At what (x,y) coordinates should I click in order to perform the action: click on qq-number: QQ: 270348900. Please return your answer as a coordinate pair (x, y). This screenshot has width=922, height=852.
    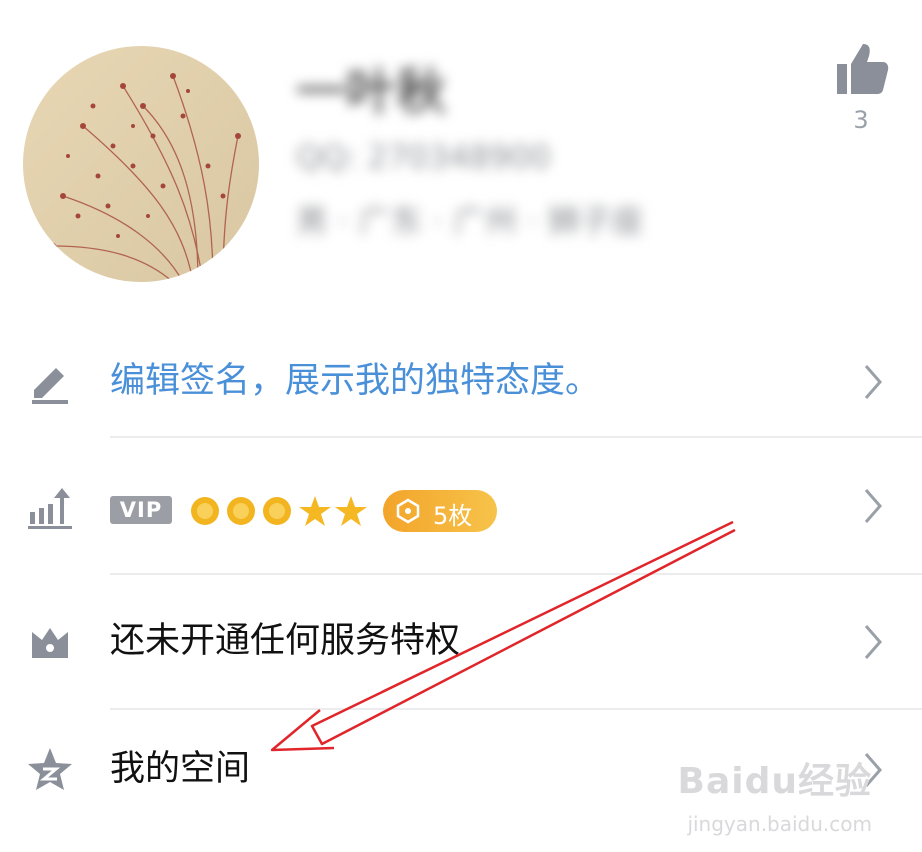
    Looking at the image, I should click on (423, 157).